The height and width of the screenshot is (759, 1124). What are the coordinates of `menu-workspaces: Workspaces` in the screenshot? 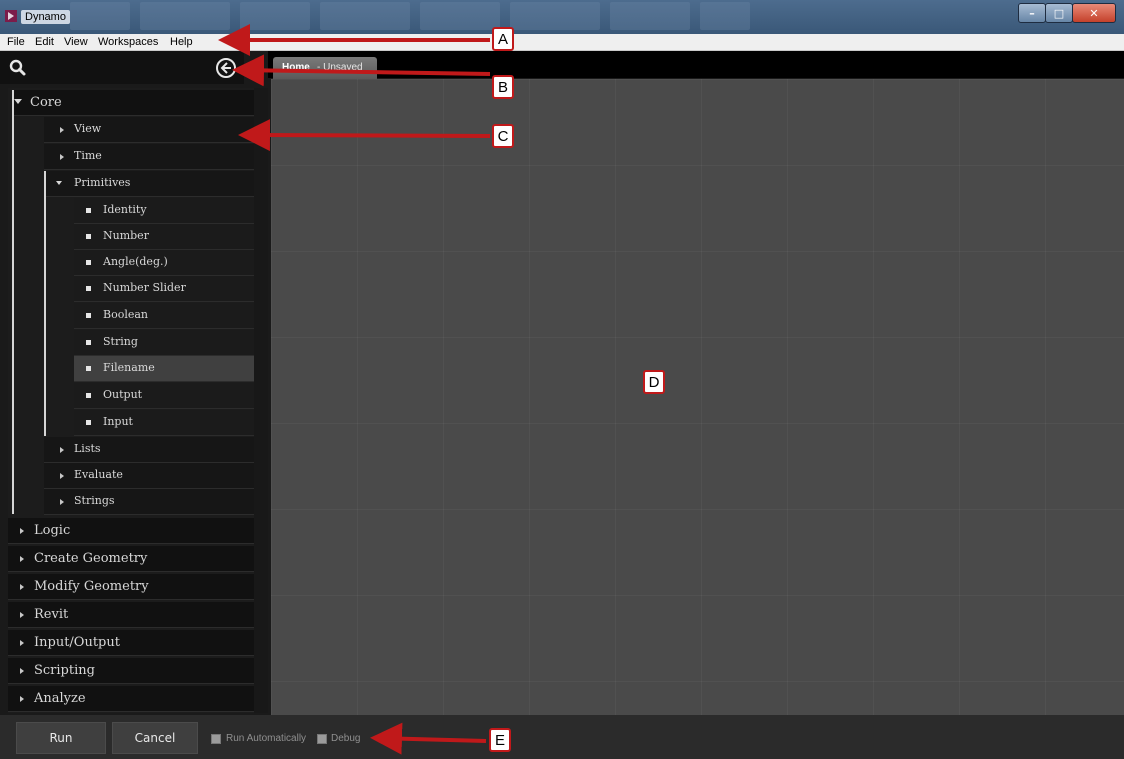 It's located at (128, 42).